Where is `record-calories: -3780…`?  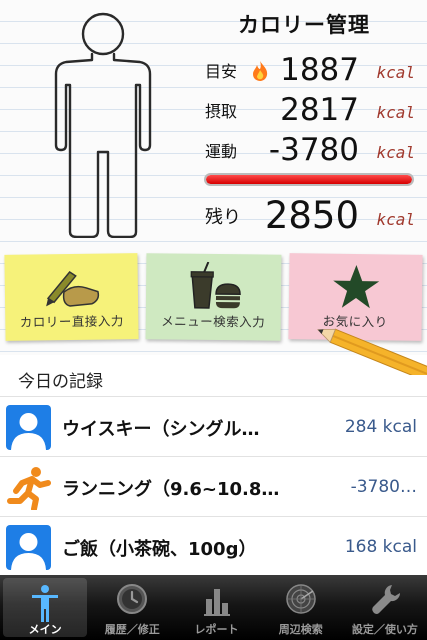
record-calories: -3780… is located at coordinates (383, 487).